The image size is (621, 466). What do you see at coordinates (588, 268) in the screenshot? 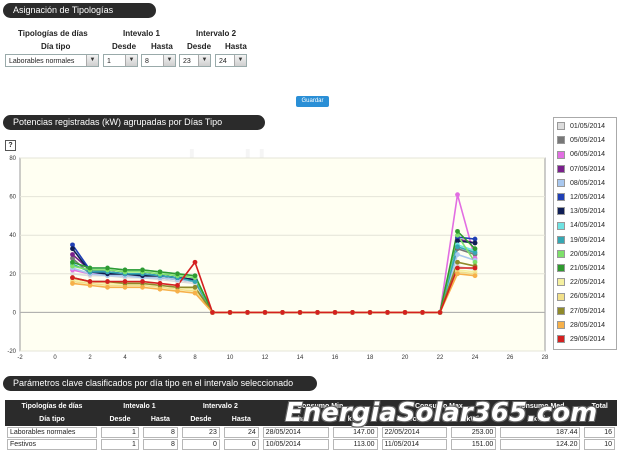
I see `legend-label: 21/05/2014` at bounding box center [588, 268].